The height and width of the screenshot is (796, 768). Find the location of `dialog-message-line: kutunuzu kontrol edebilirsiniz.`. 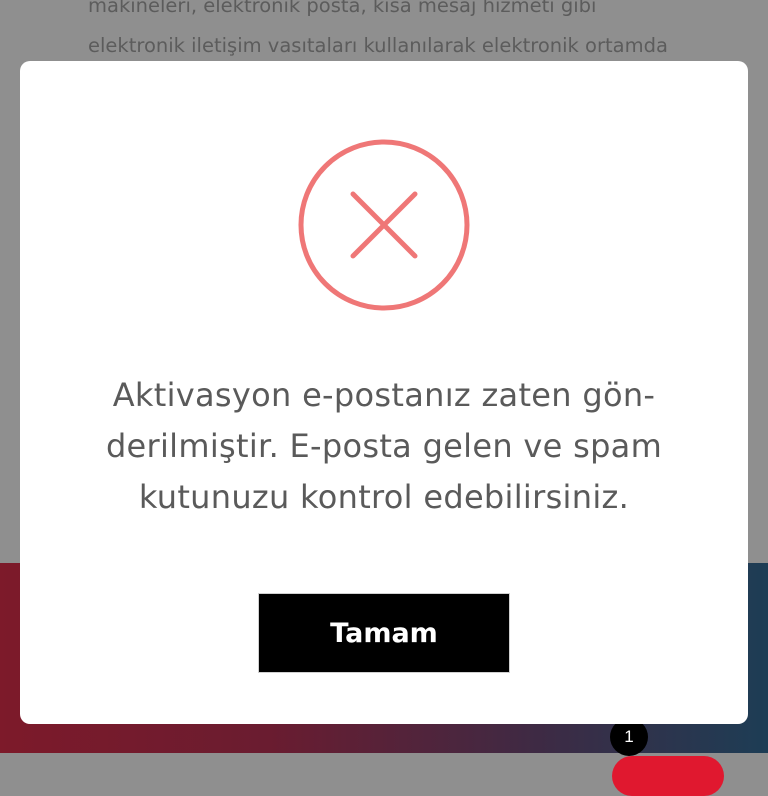

dialog-message-line: kutunuzu kontrol edebilirsiniz. is located at coordinates (384, 497).